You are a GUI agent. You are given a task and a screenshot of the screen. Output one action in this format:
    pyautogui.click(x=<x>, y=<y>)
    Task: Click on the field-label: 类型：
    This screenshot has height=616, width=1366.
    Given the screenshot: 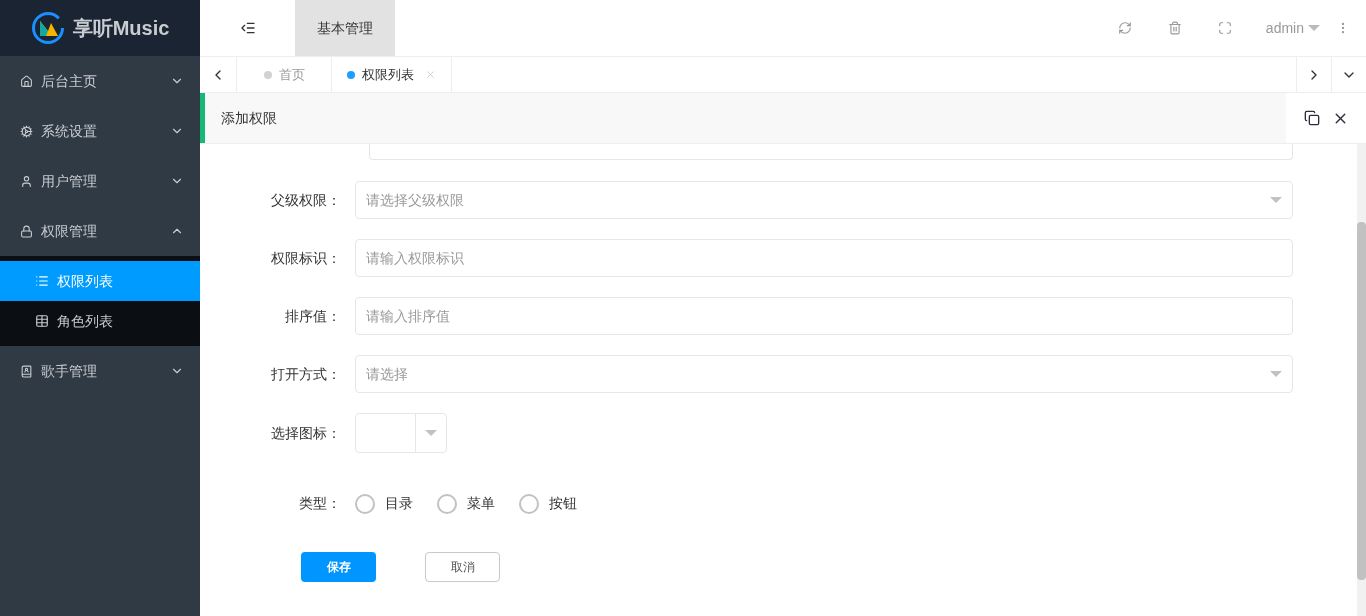 What is the action you would take?
    pyautogui.click(x=320, y=503)
    